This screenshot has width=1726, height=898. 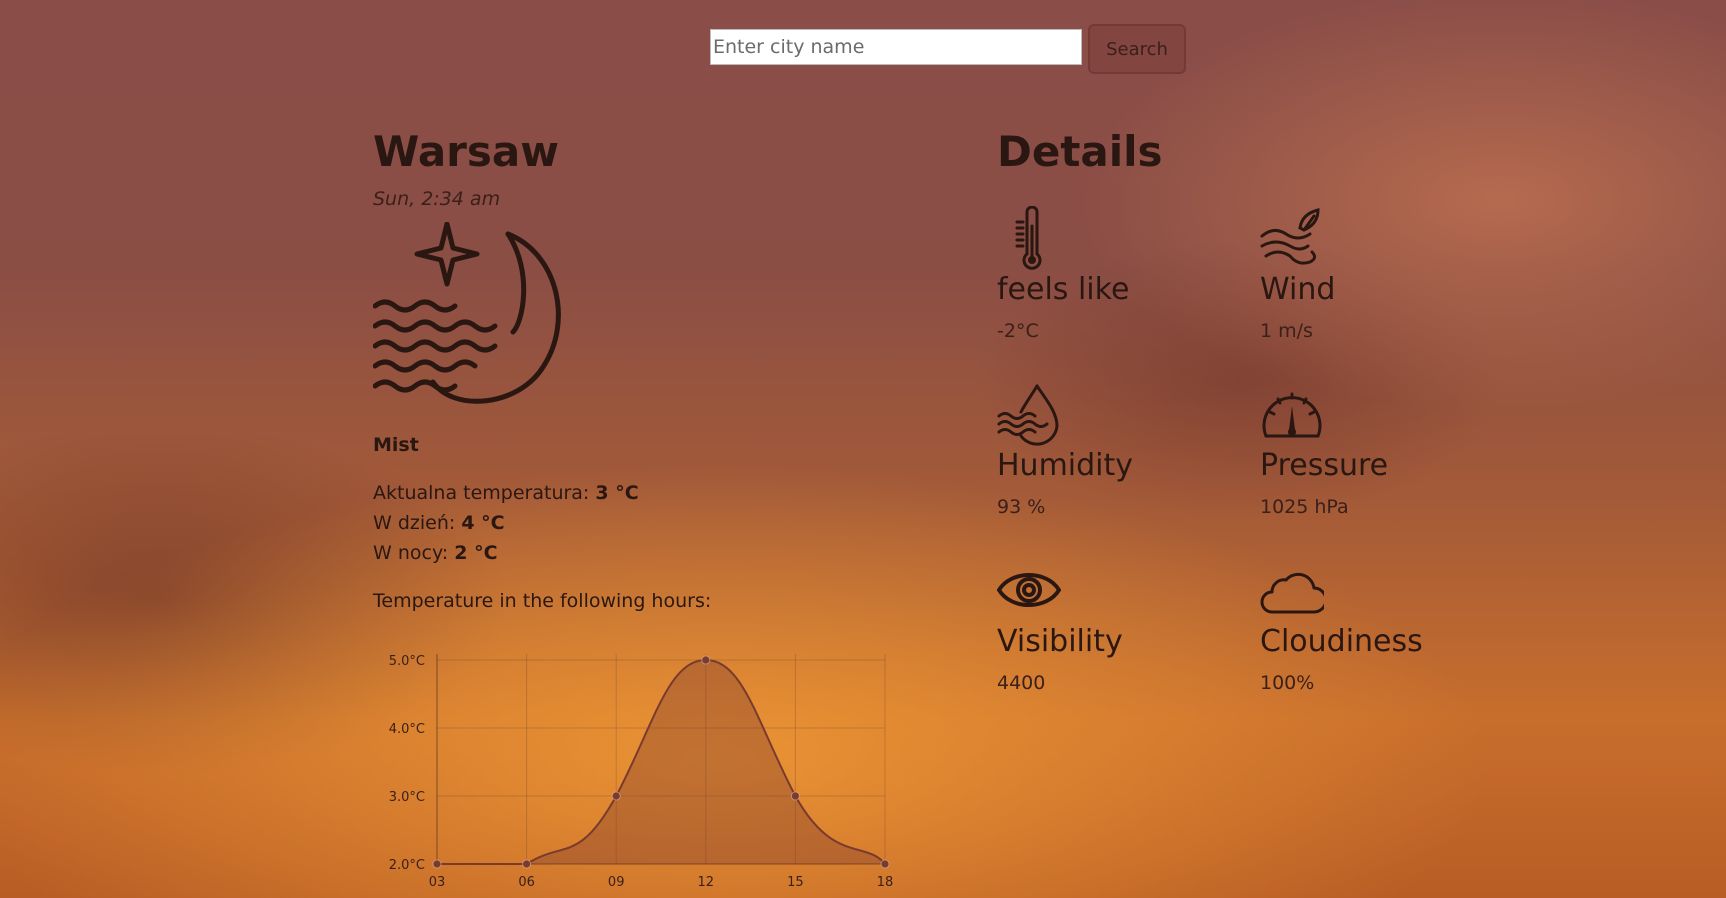 I want to click on y-tick-label: 2.0°C, so click(x=407, y=865).